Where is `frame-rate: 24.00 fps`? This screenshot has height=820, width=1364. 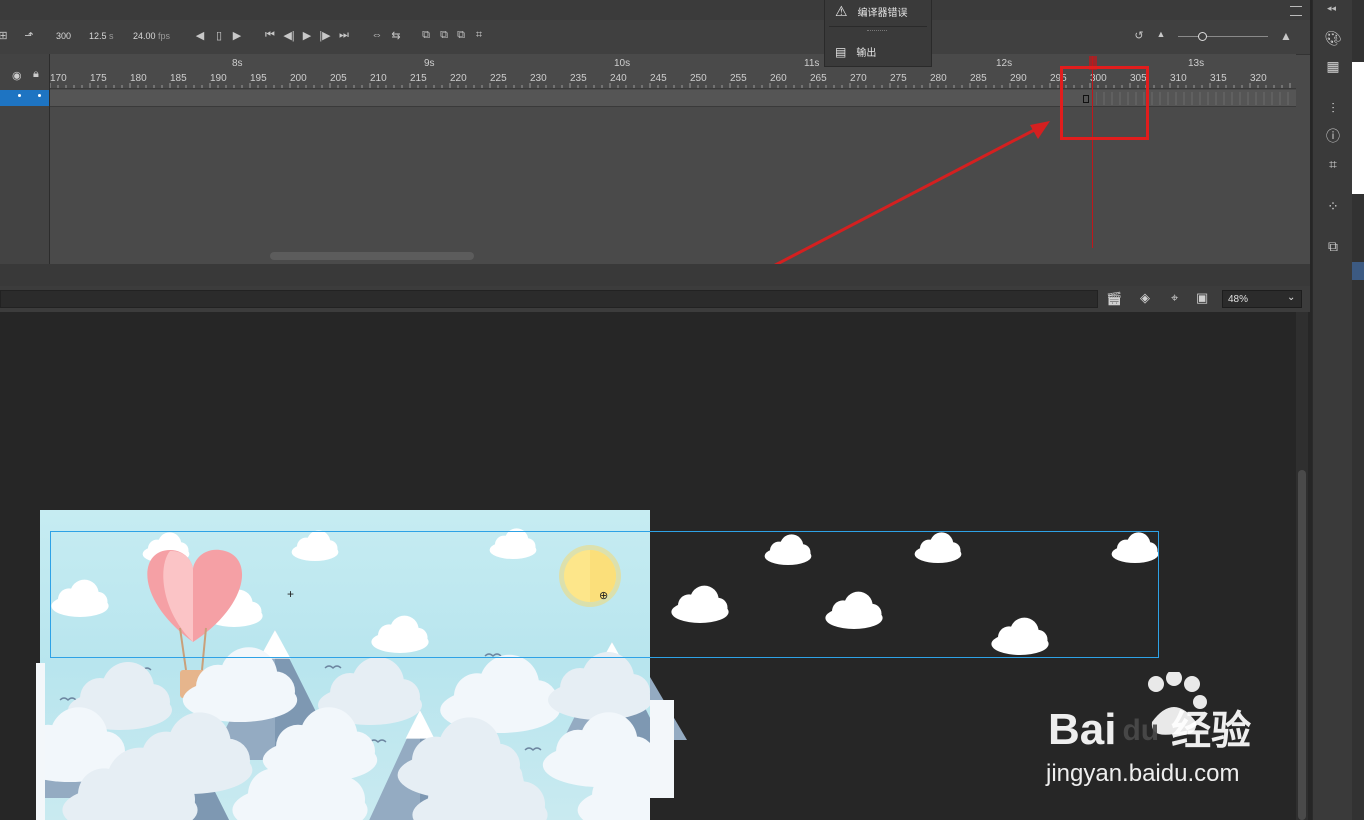 frame-rate: 24.00 fps is located at coordinates (151, 36).